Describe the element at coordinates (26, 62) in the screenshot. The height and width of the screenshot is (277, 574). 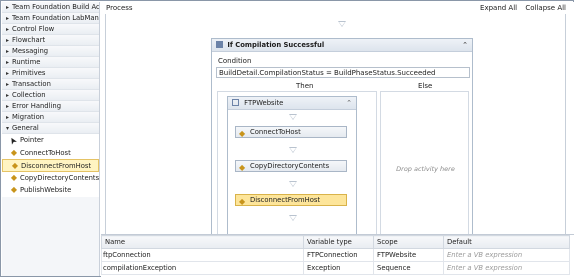
I see `toolbox-category-label: Runtime` at that location.